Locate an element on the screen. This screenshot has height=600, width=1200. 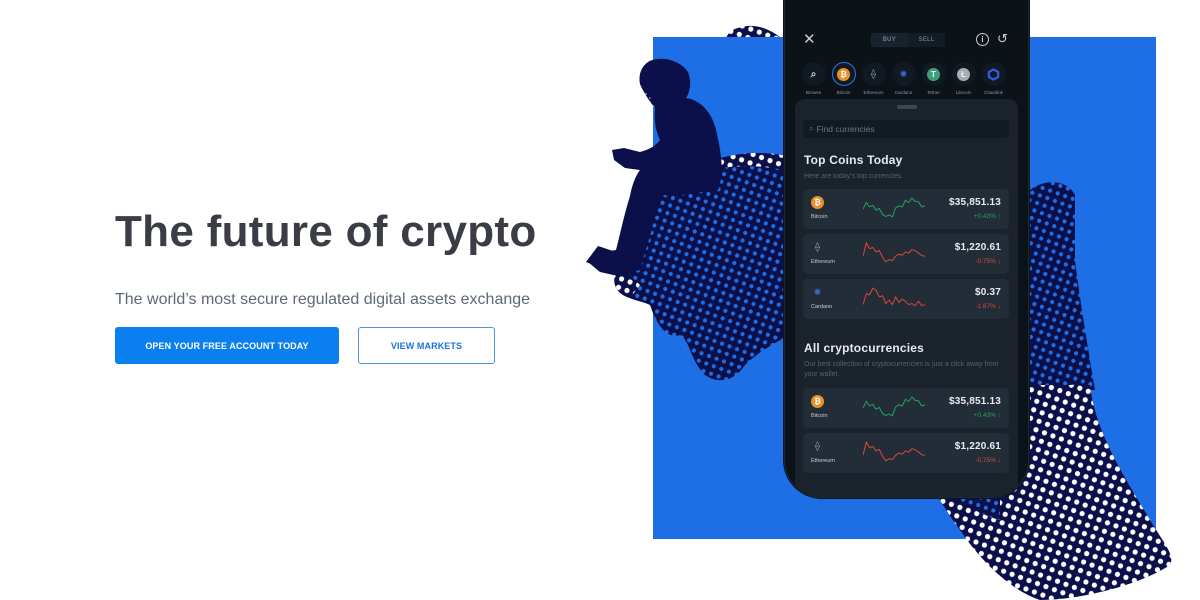
coin-tab-tether: T Tether is located at coordinates (933, 78).